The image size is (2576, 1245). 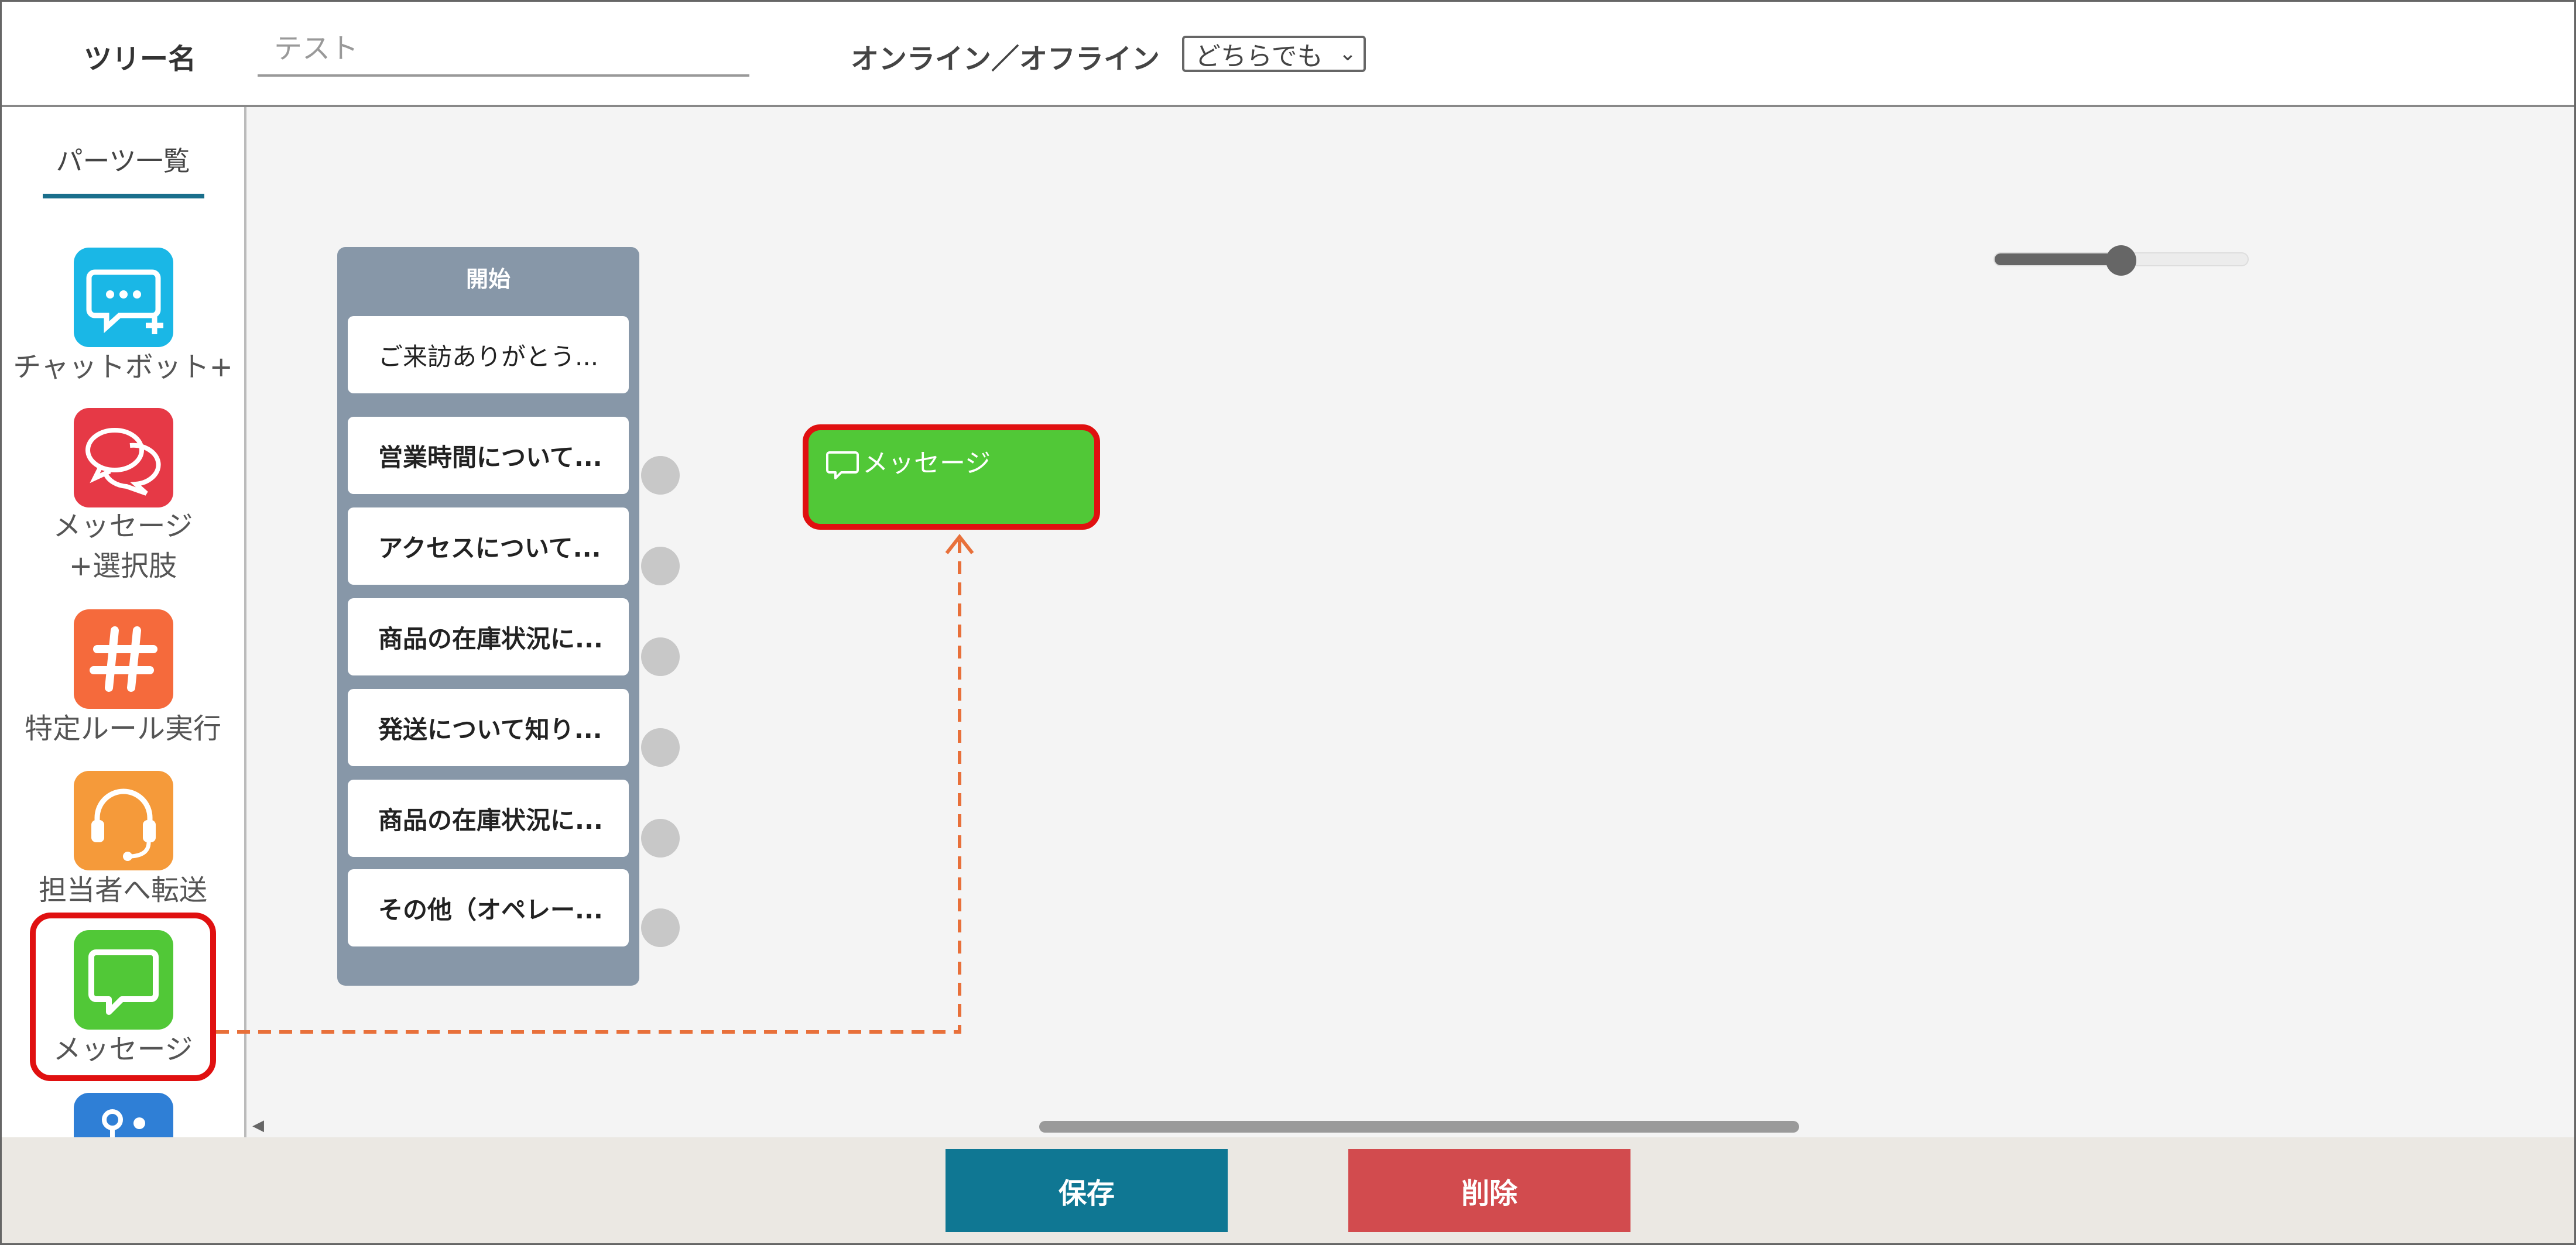 What do you see at coordinates (123, 367) in the screenshot?
I see `part-label: チャットボット+` at bounding box center [123, 367].